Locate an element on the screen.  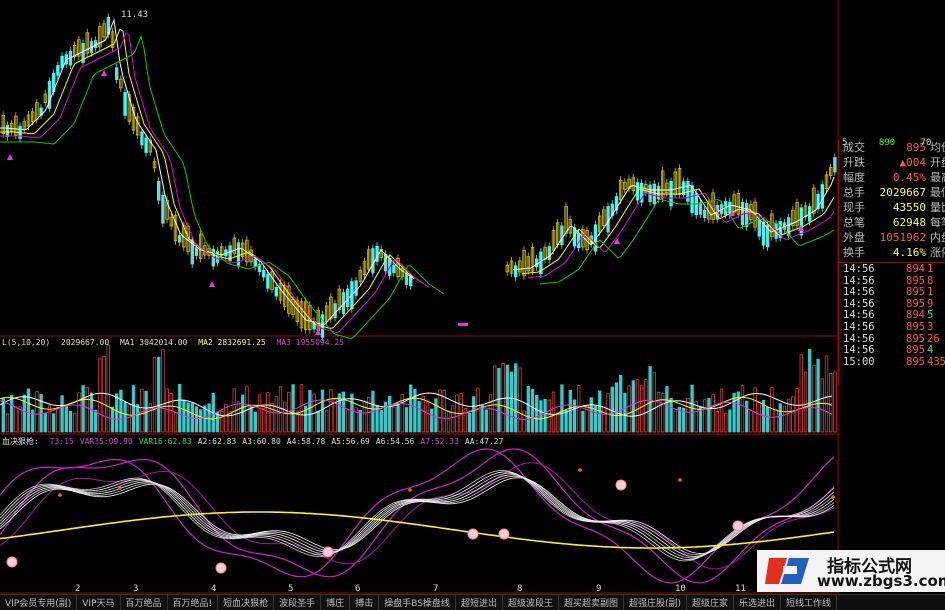
tick-row: 14:56 895 3 is located at coordinates (892, 327).